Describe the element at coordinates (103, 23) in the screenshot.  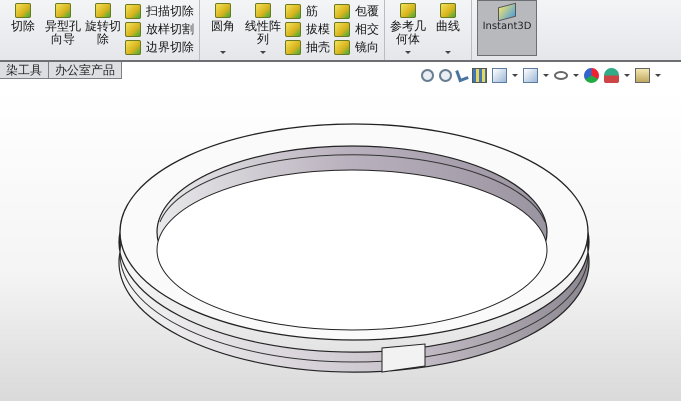
I see `tool-button: 旋转切除` at that location.